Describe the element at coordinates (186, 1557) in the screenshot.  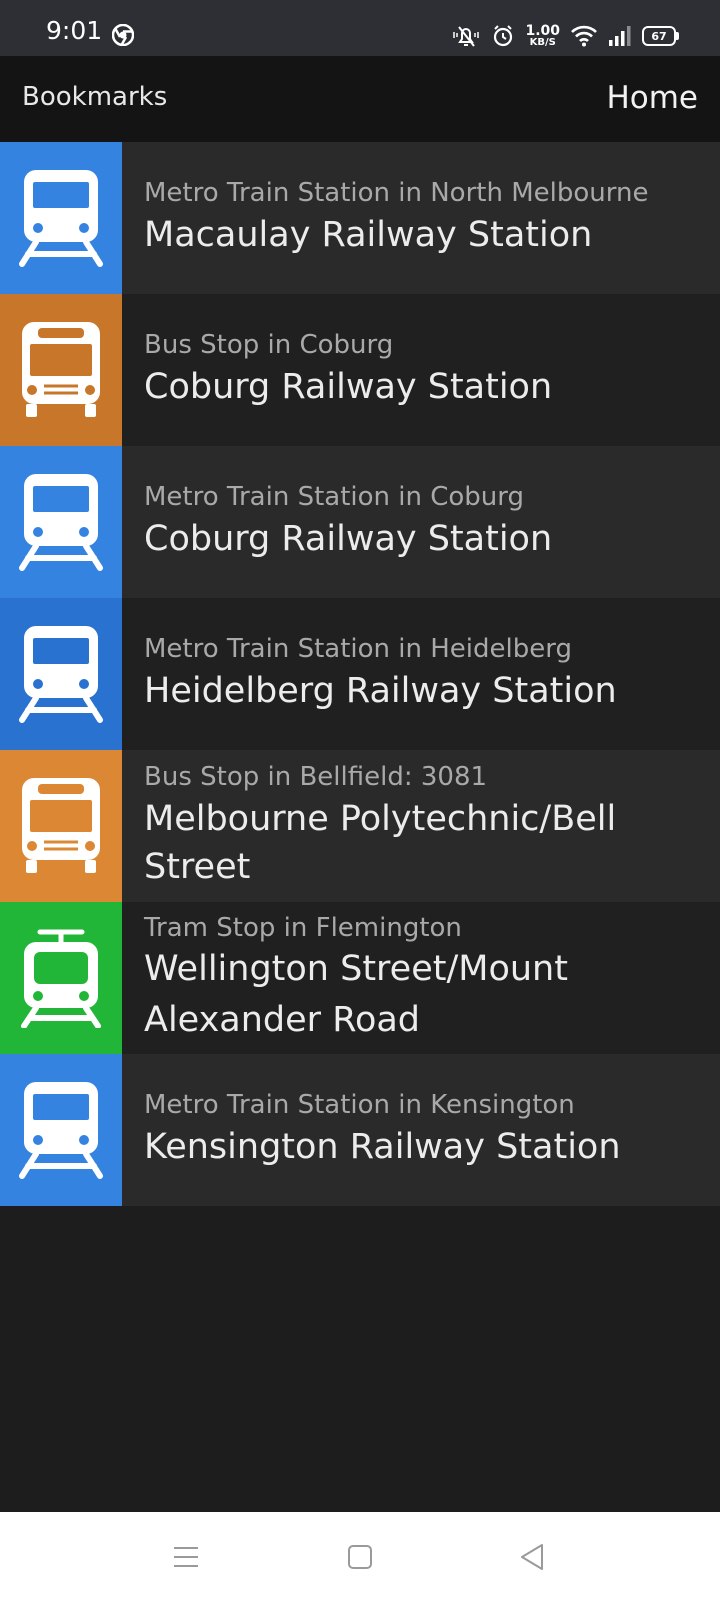
I see `menu-icon` at that location.